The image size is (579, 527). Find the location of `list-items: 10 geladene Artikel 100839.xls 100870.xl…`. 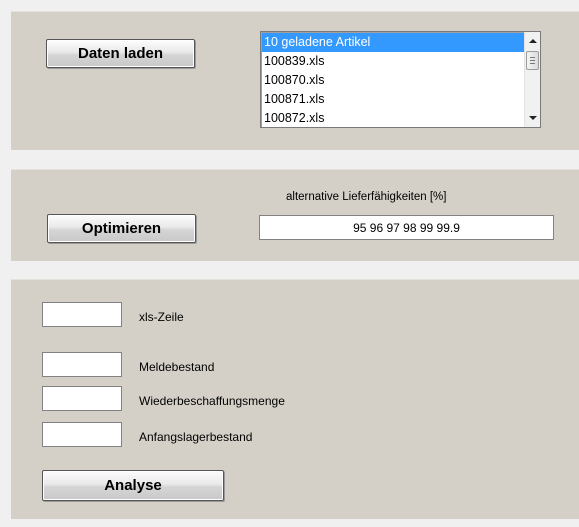

list-items: 10 geladene Artikel 100839.xls 100870.xl… is located at coordinates (394, 80).